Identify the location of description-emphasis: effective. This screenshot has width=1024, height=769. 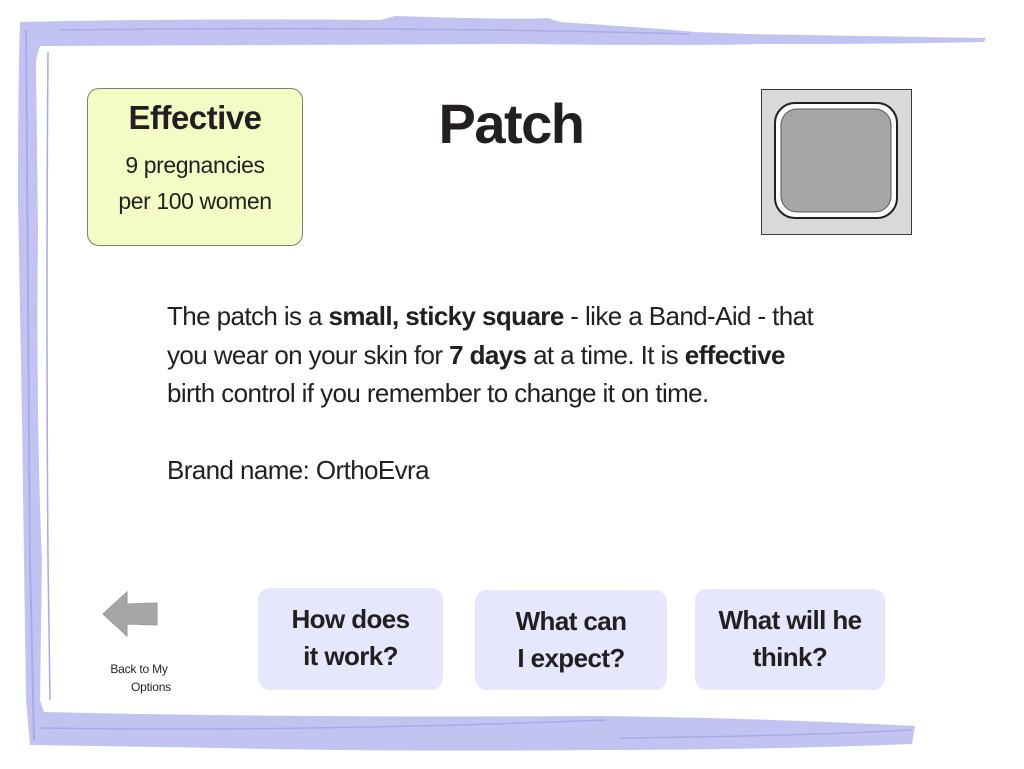
(735, 354).